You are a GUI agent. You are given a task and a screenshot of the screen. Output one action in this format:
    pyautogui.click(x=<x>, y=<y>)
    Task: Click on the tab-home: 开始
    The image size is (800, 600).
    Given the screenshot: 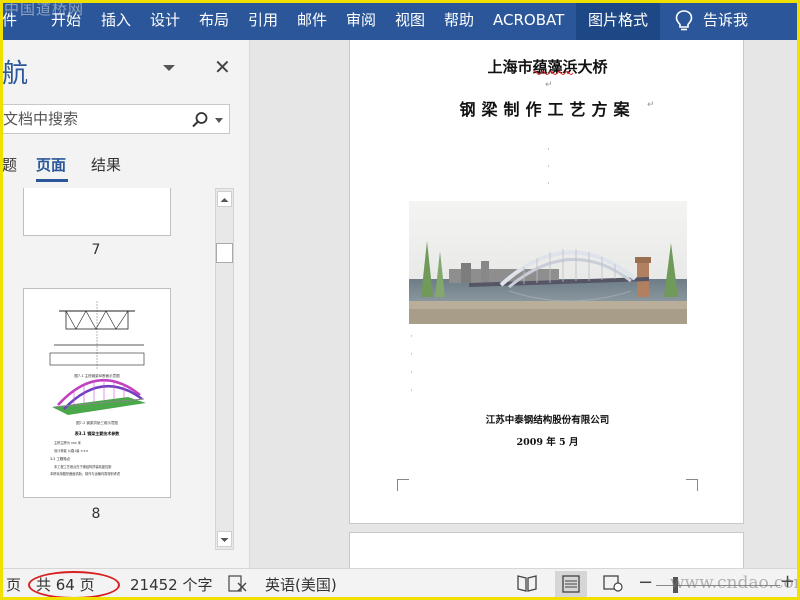 What is the action you would take?
    pyautogui.click(x=66, y=20)
    